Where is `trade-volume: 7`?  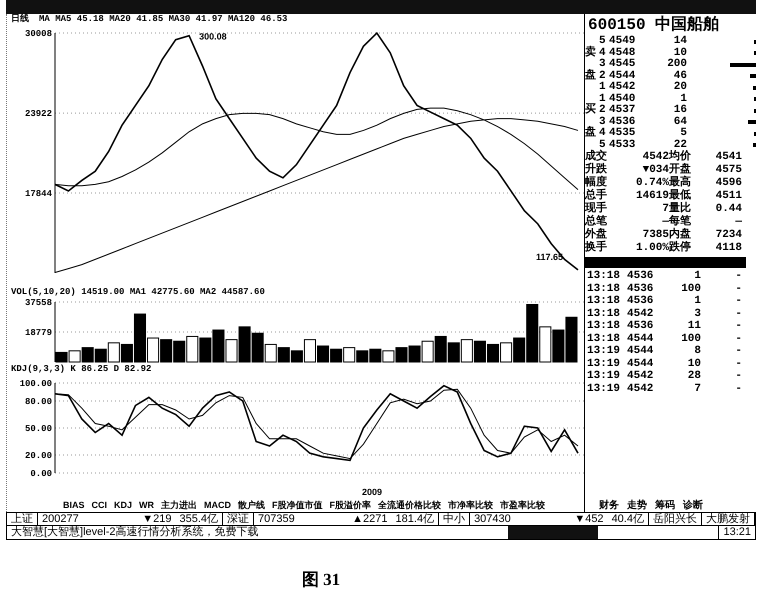 trade-volume: 7 is located at coordinates (697, 388).